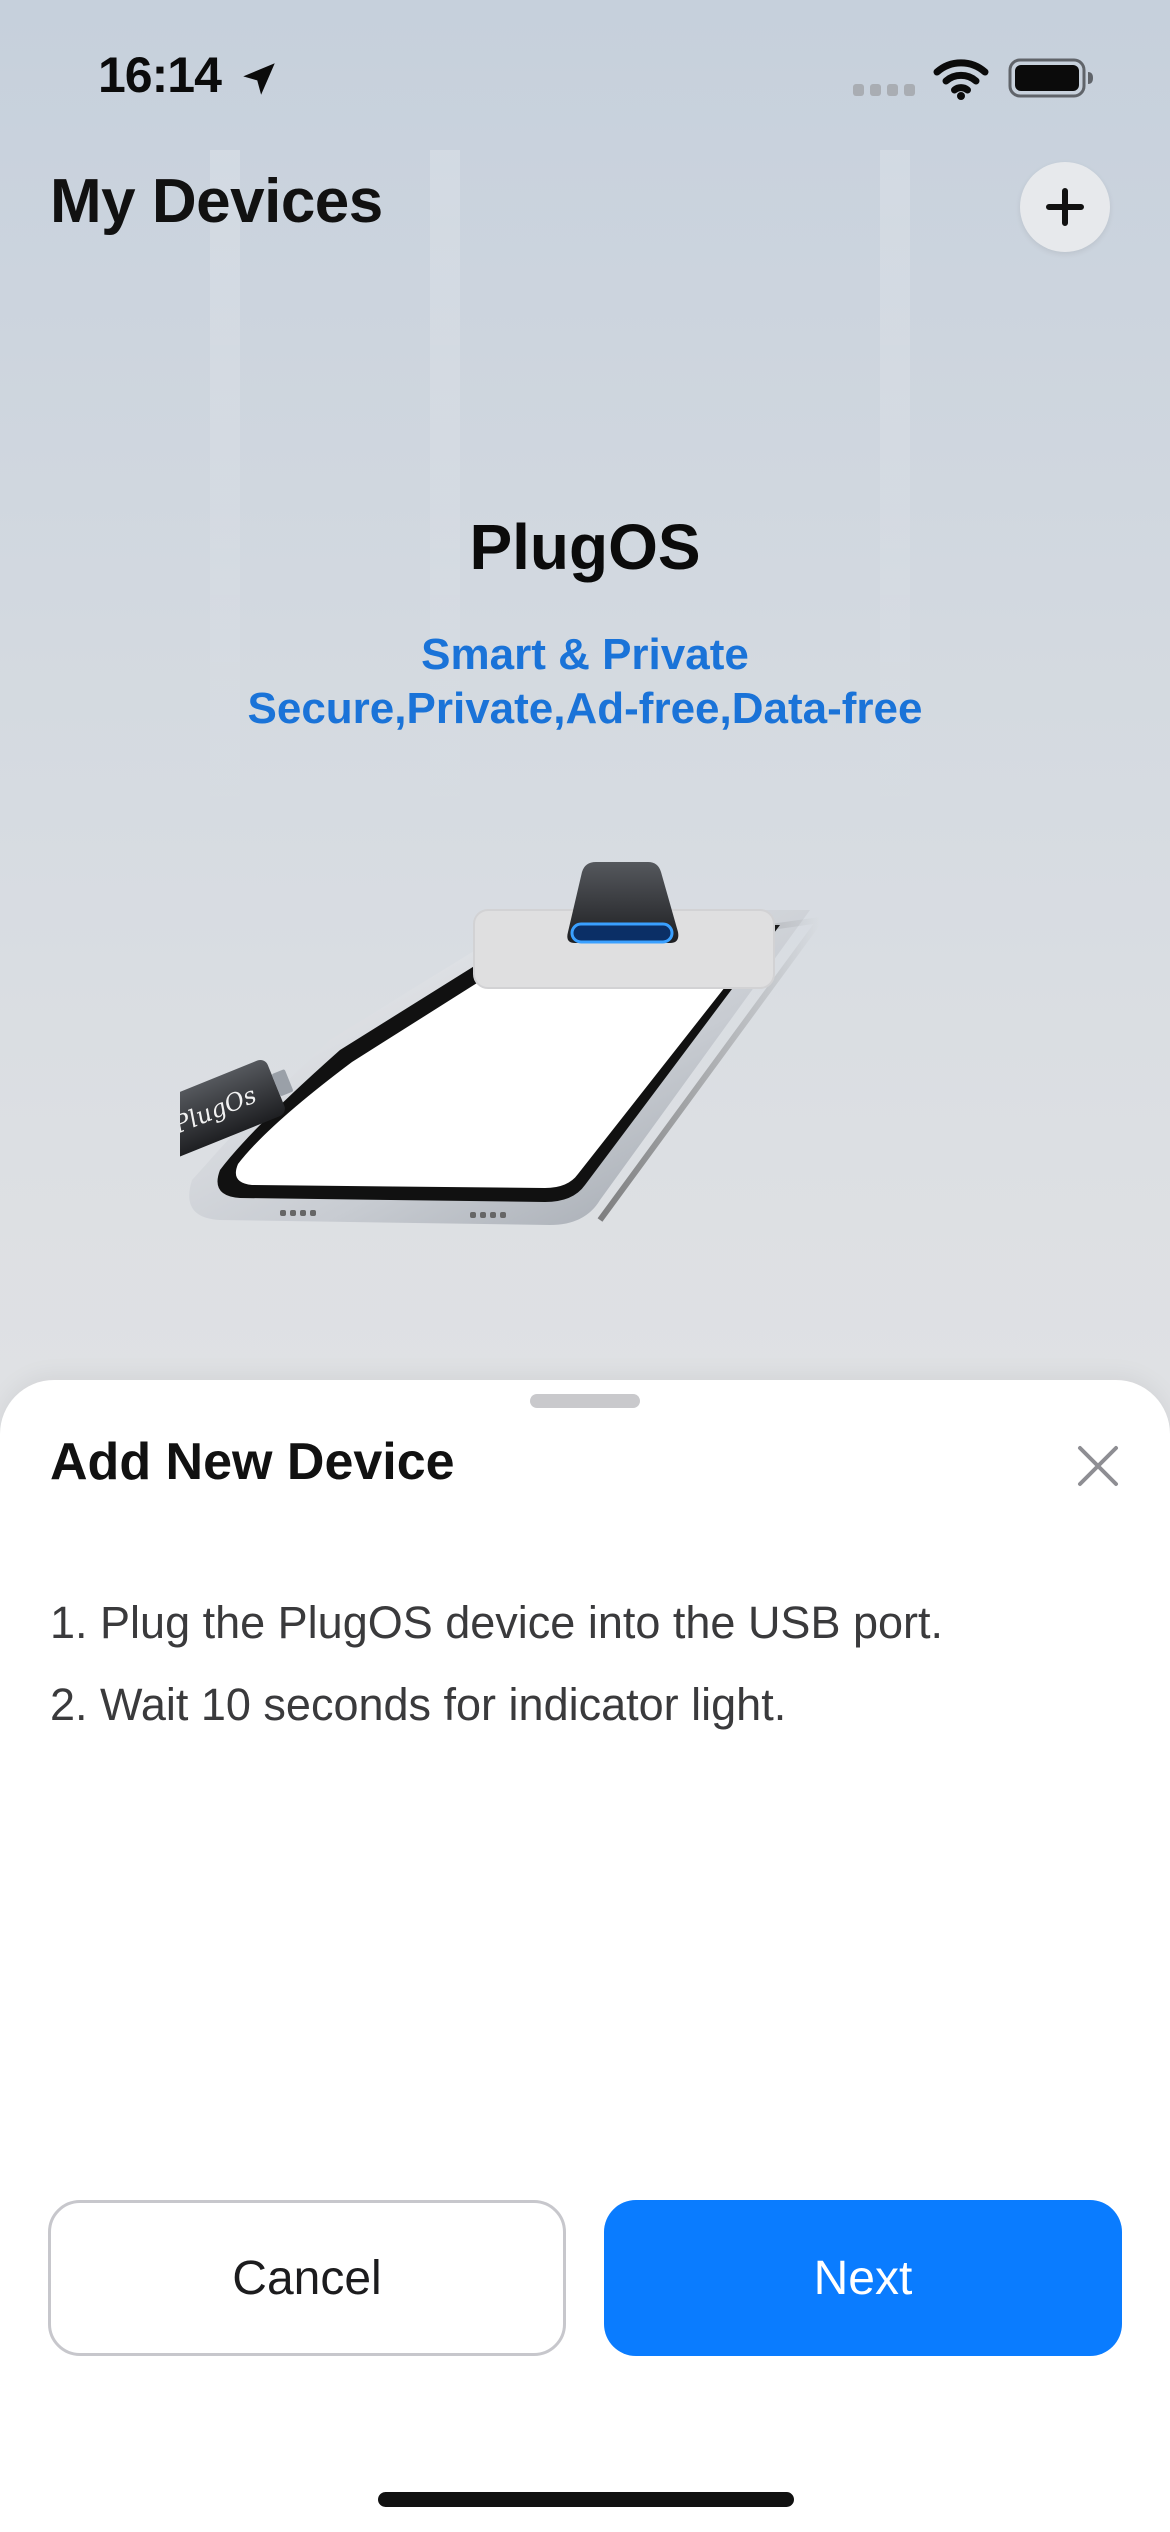  Describe the element at coordinates (961, 79) in the screenshot. I see `wifi-icon` at that location.